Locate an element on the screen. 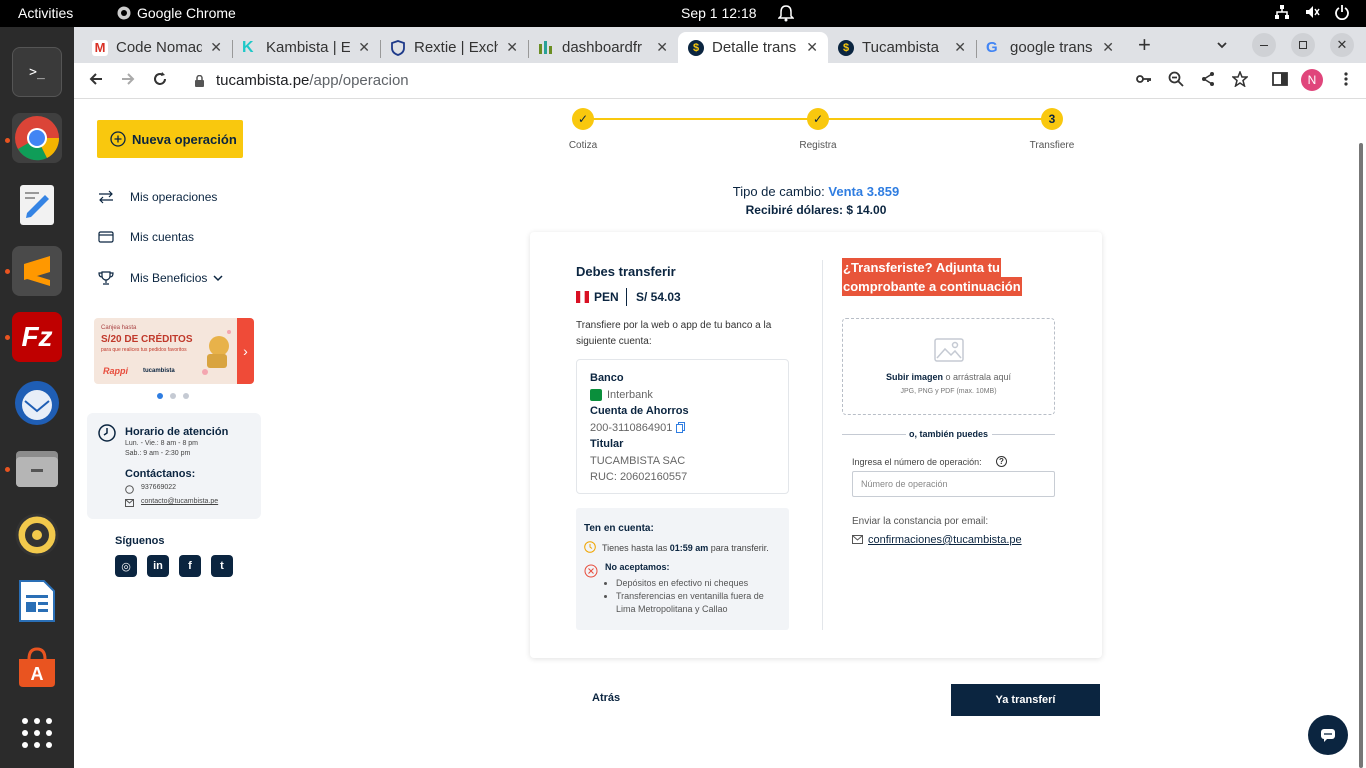  page-scrollbar is located at coordinates (1361, 433).